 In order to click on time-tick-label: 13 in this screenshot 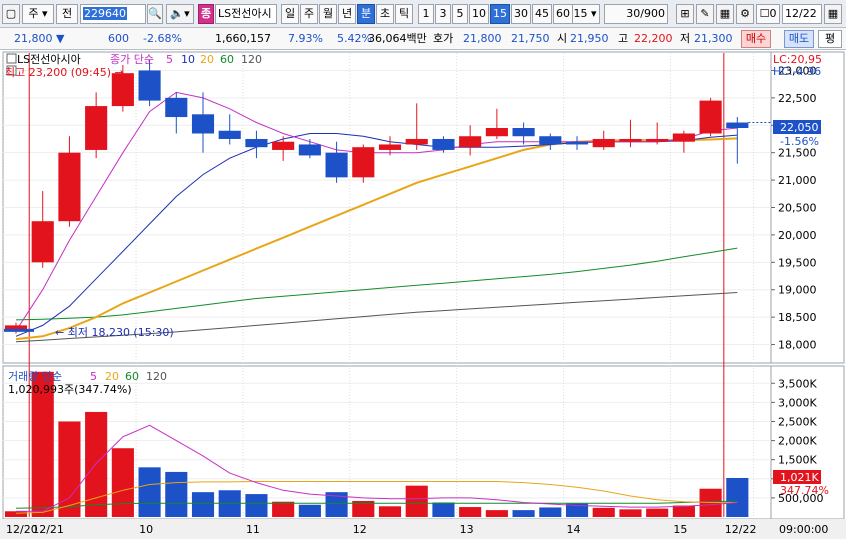, I will do `click(467, 529)`.